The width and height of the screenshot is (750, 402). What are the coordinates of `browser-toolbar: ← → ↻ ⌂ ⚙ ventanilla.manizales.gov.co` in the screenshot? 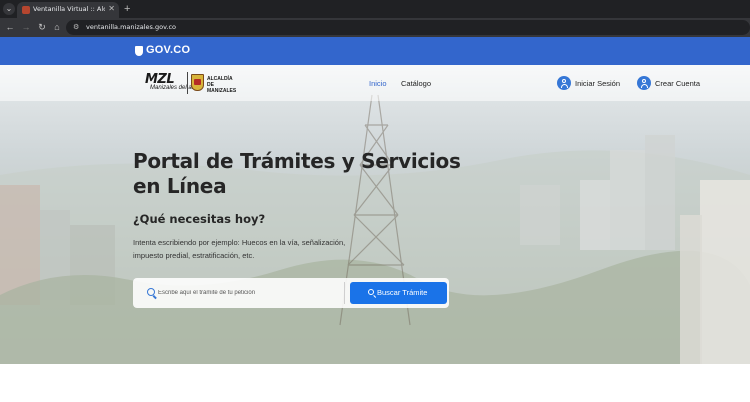 It's located at (375, 27).